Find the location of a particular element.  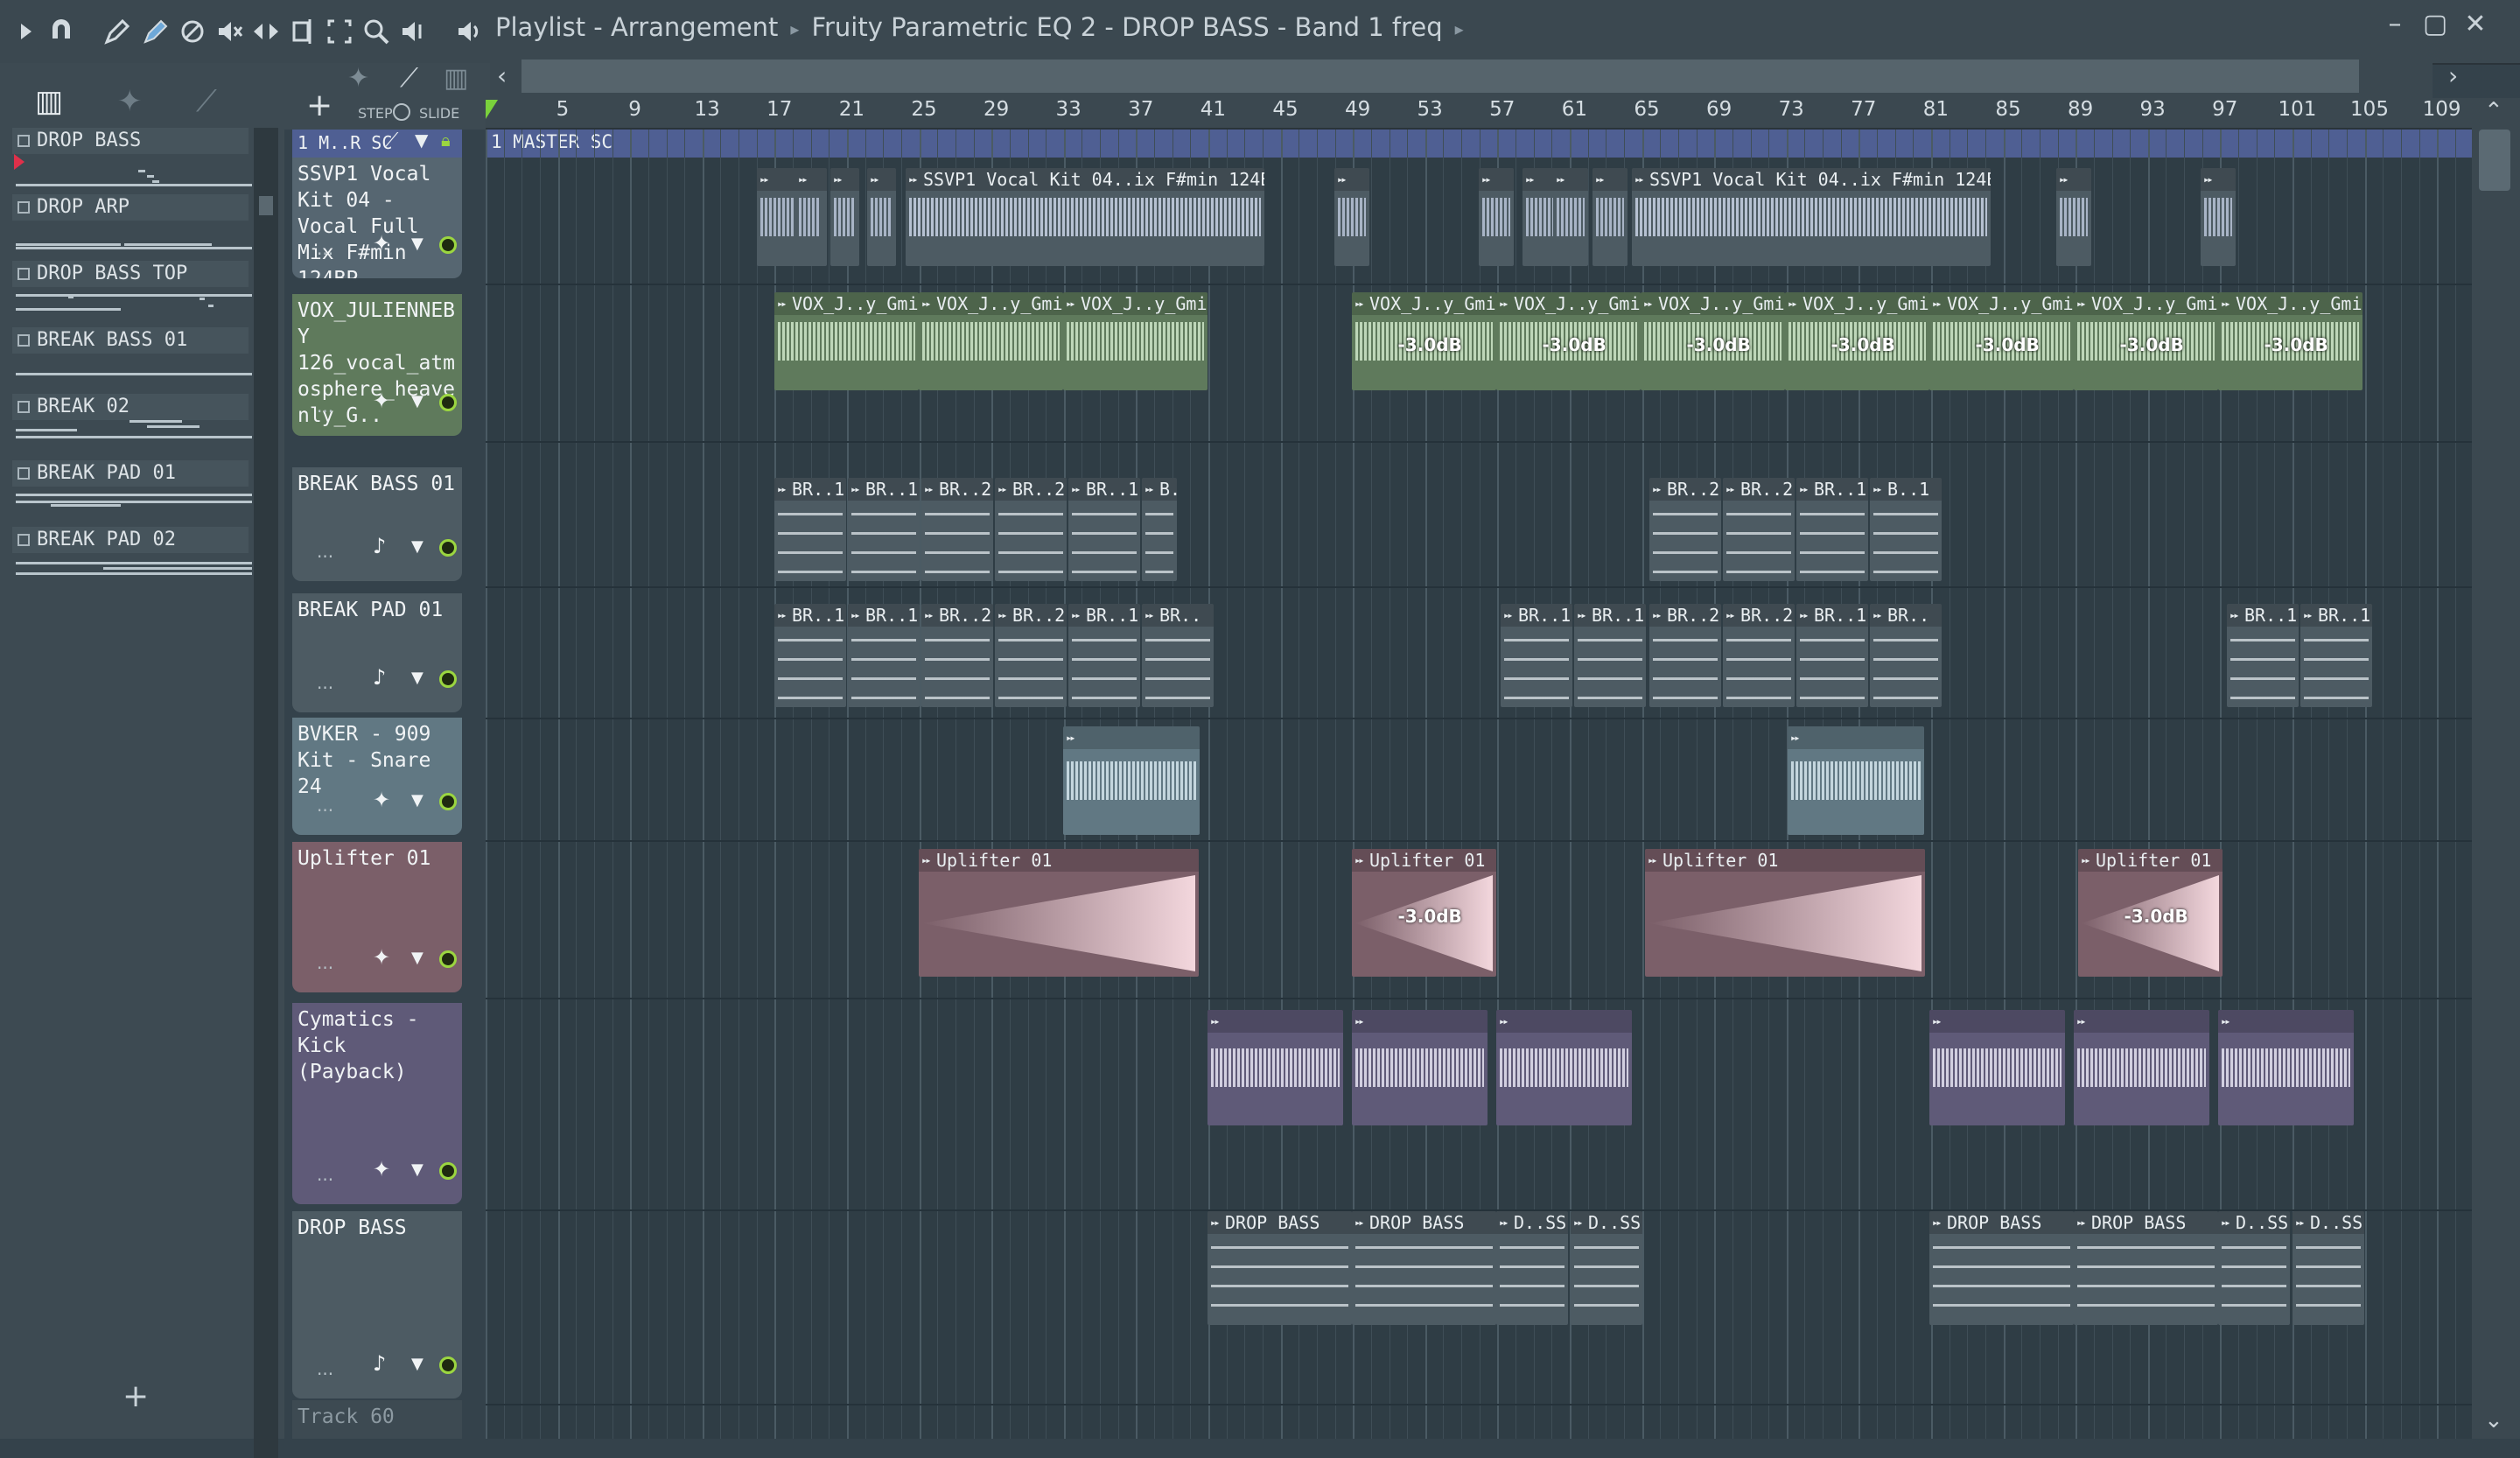

playlist-clip: B..1 is located at coordinates (1906, 529).